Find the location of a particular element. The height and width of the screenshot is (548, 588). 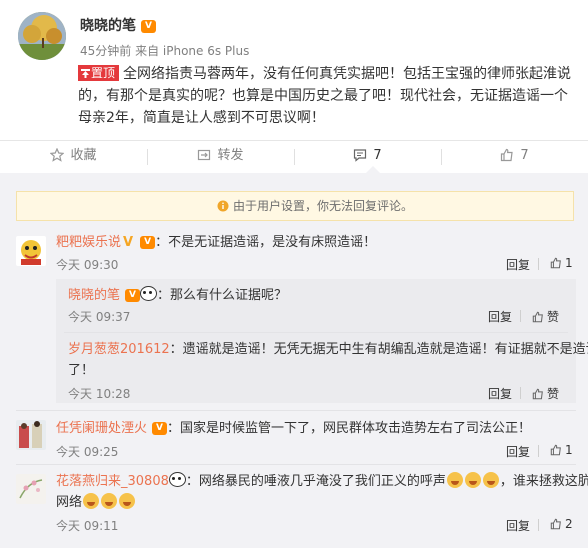

author-avatar is located at coordinates (42, 36).